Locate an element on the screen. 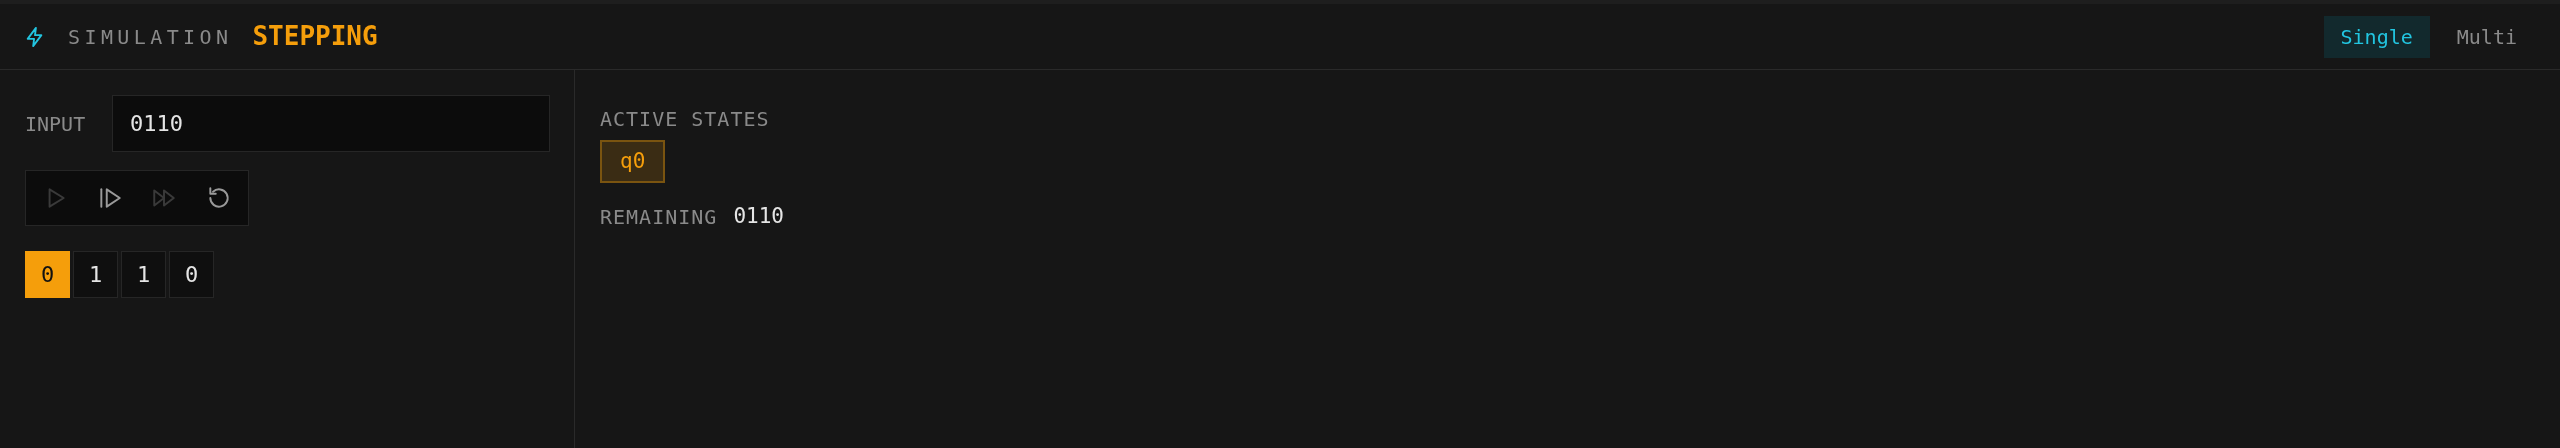  mode-tab: Single is located at coordinates (2376, 36).